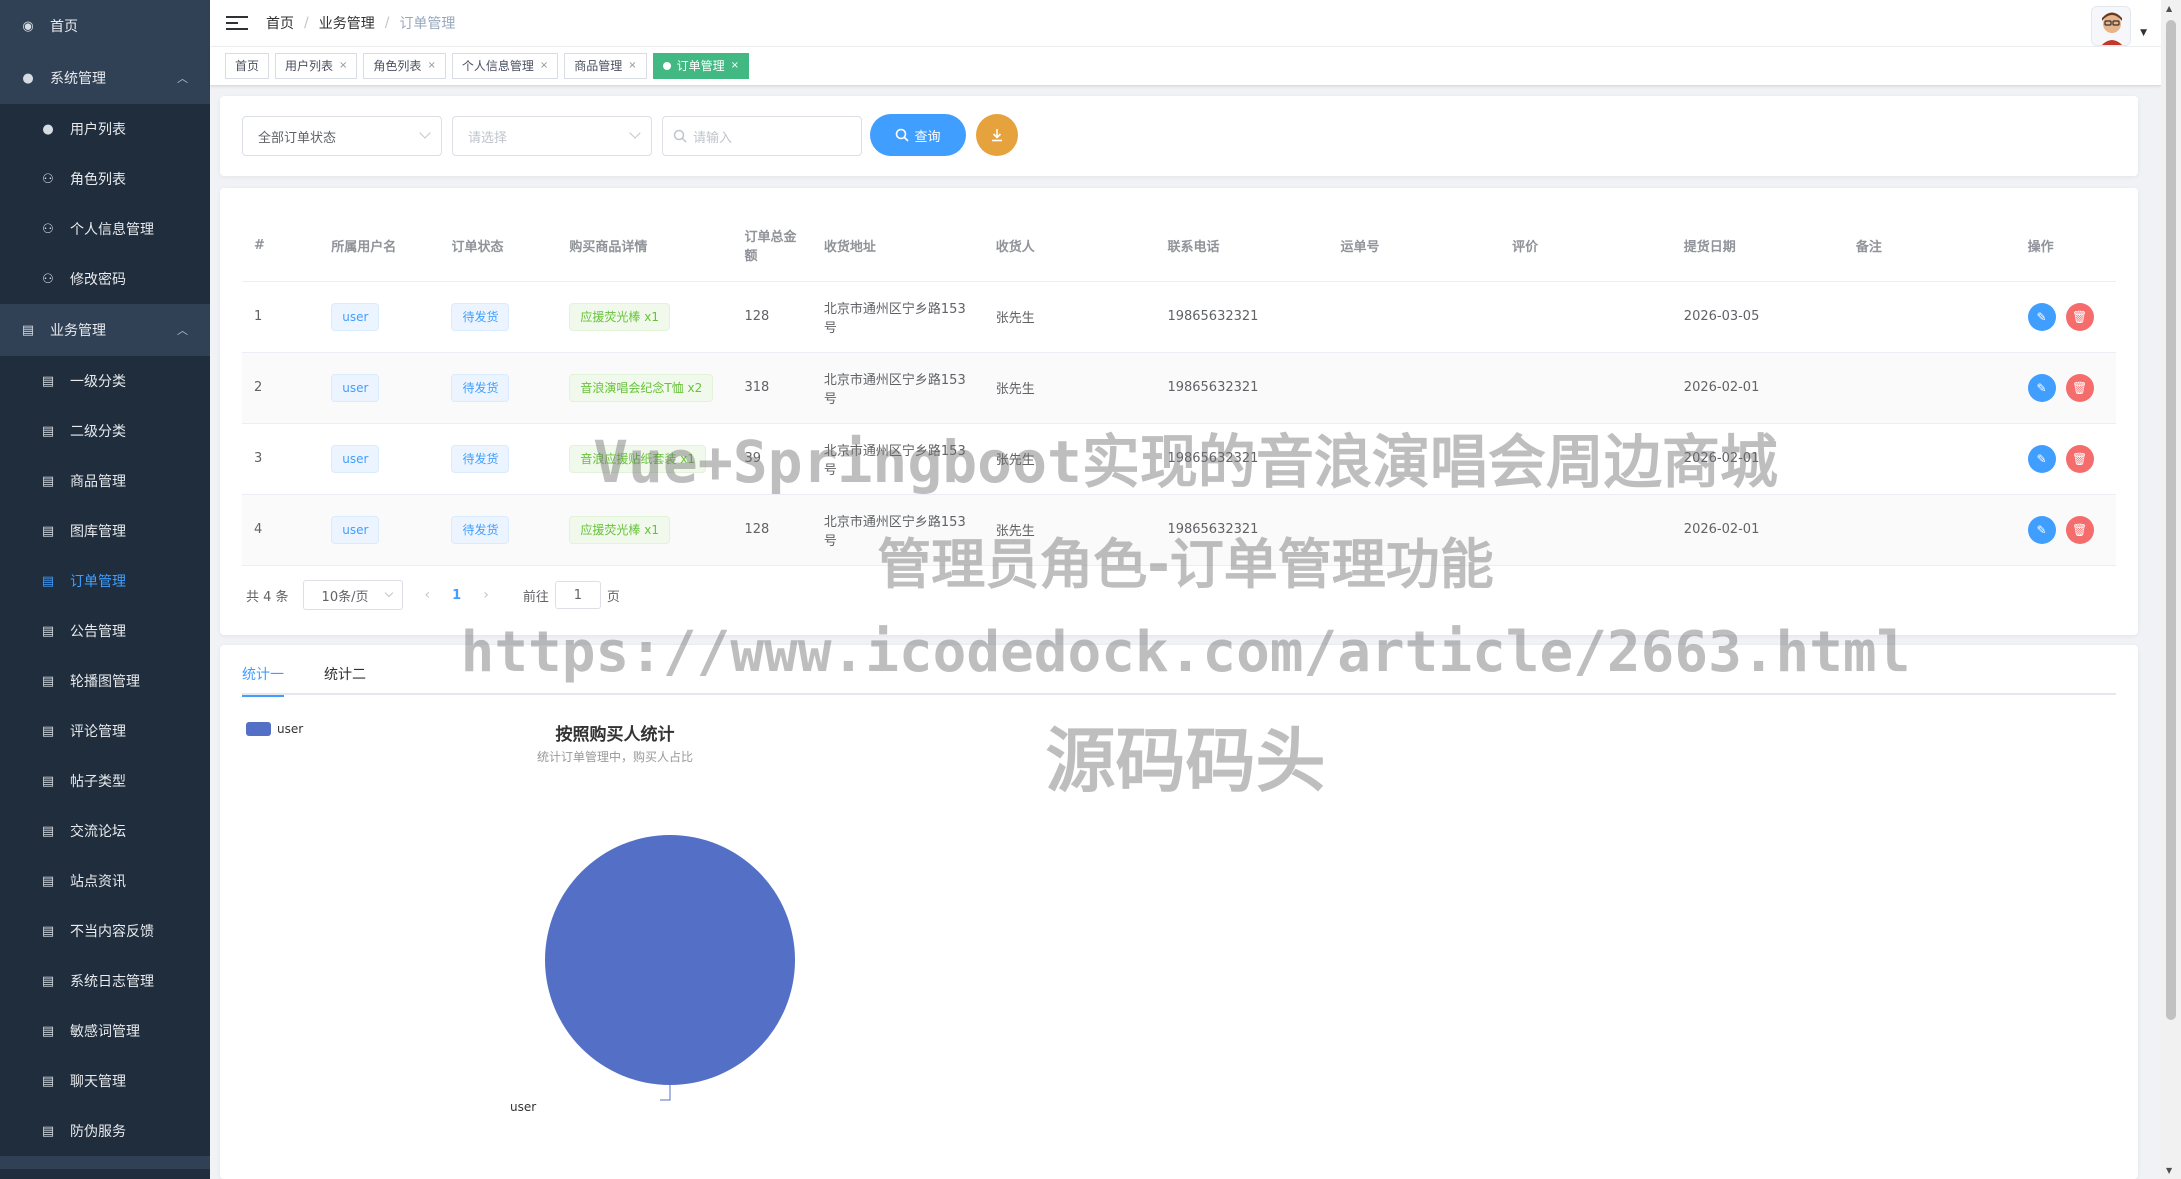 Image resolution: width=2181 pixels, height=1179 pixels. What do you see at coordinates (2171, 520) in the screenshot?
I see `scrollbar-thumb` at bounding box center [2171, 520].